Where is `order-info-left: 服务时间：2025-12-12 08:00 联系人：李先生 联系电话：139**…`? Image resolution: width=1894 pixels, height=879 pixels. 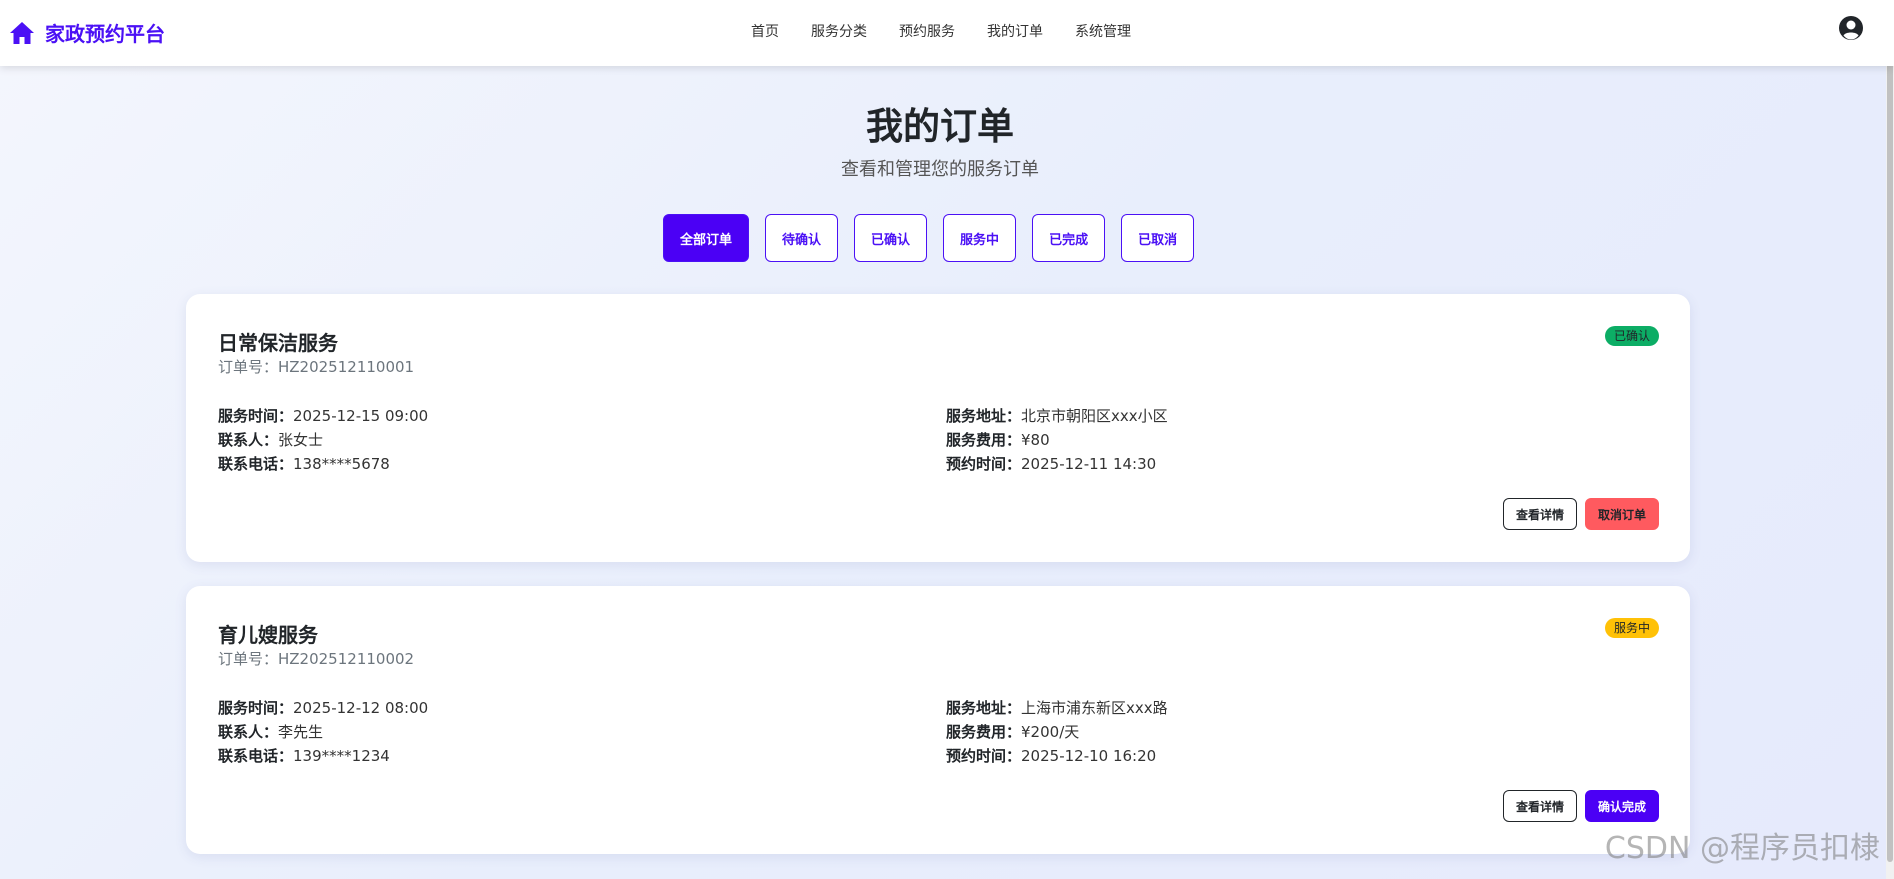
order-info-left: 服务时间：2025-12-12 08:00 联系人：李先生 联系电话：139**… is located at coordinates (323, 732).